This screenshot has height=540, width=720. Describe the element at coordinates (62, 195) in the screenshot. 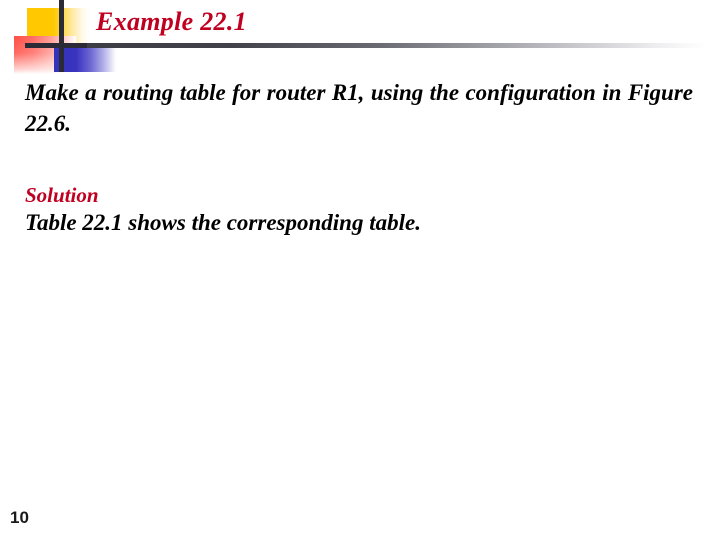

I see `solution-heading: Solution` at that location.